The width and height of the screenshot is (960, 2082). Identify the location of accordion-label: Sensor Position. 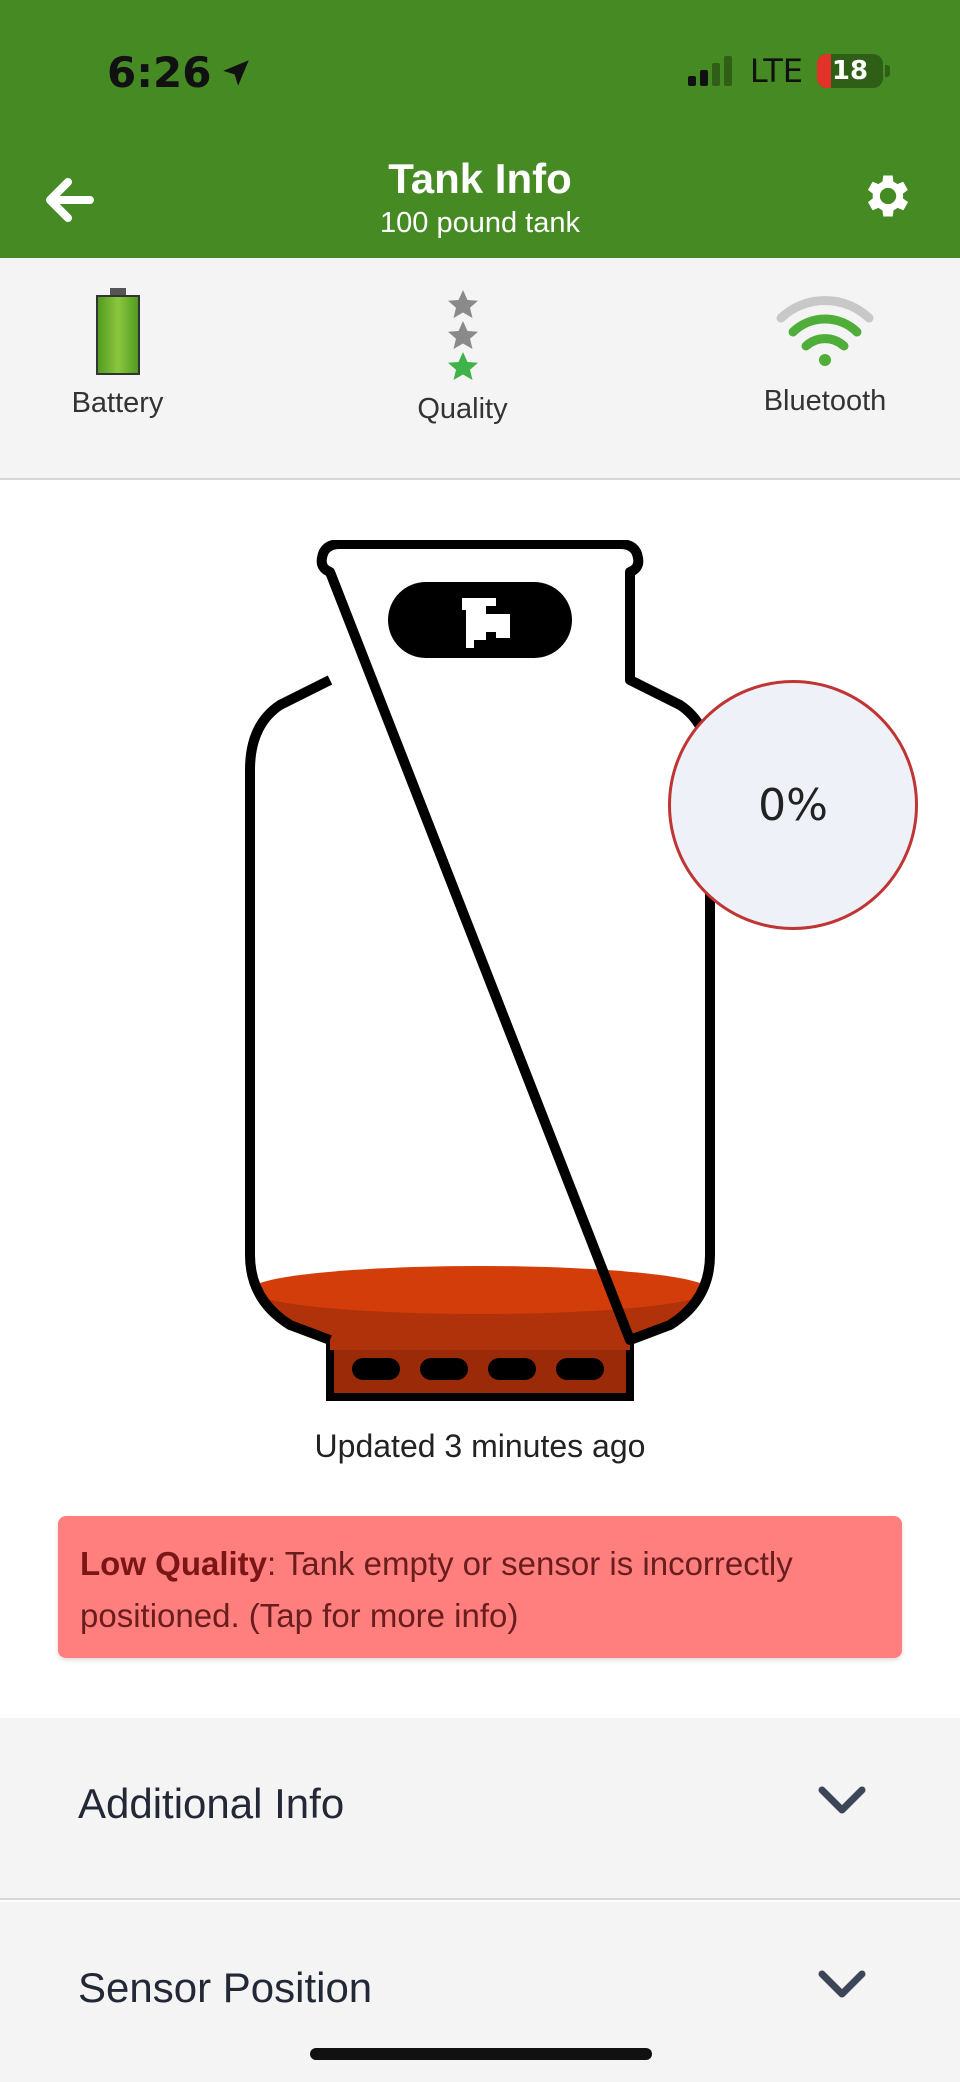
(225, 1987).